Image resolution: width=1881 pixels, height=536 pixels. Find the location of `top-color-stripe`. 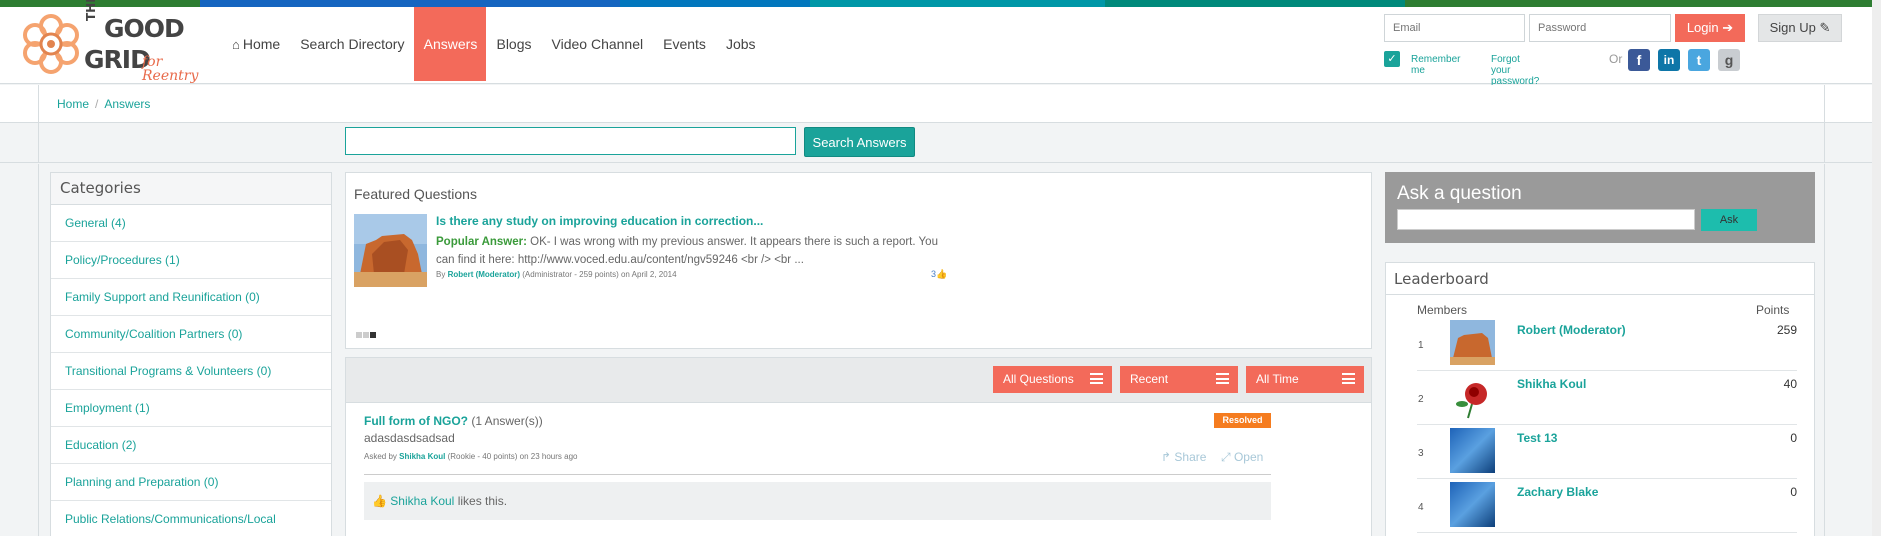

top-color-stripe is located at coordinates (940, 3).